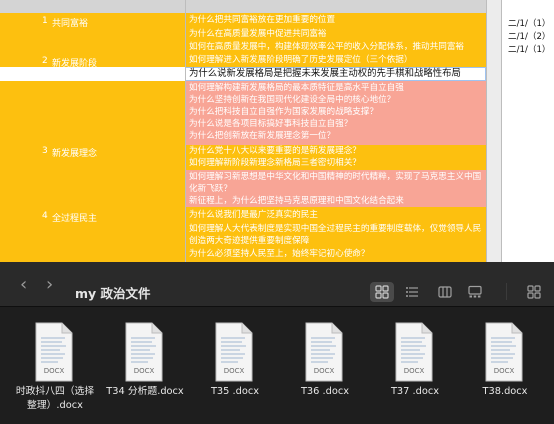 The image size is (554, 424). Describe the element at coordinates (275, 152) in the screenshot. I see `cell-text: 为什么党十八大以来要重要的是新发展理念？` at that location.